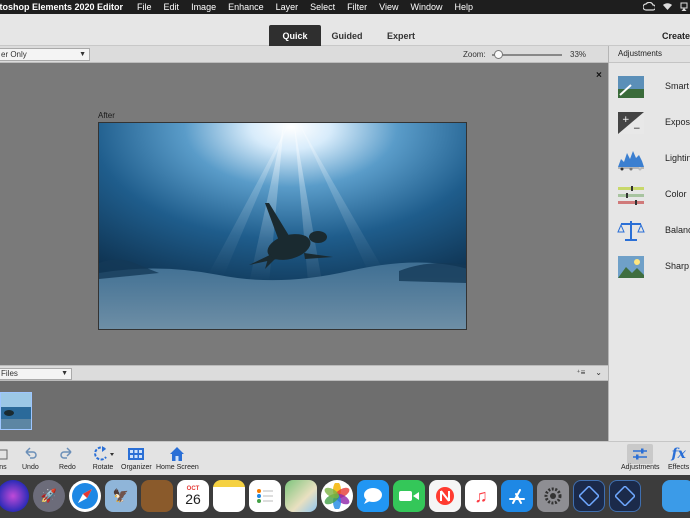 This screenshot has width=690, height=518. What do you see at coordinates (667, 7) in the screenshot?
I see `wifi-icon` at bounding box center [667, 7].